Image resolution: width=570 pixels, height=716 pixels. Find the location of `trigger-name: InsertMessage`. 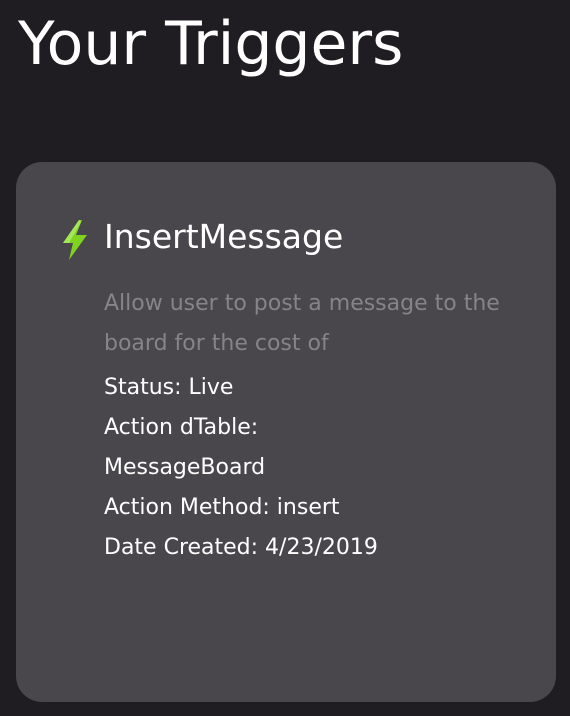

trigger-name: InsertMessage is located at coordinates (224, 236).